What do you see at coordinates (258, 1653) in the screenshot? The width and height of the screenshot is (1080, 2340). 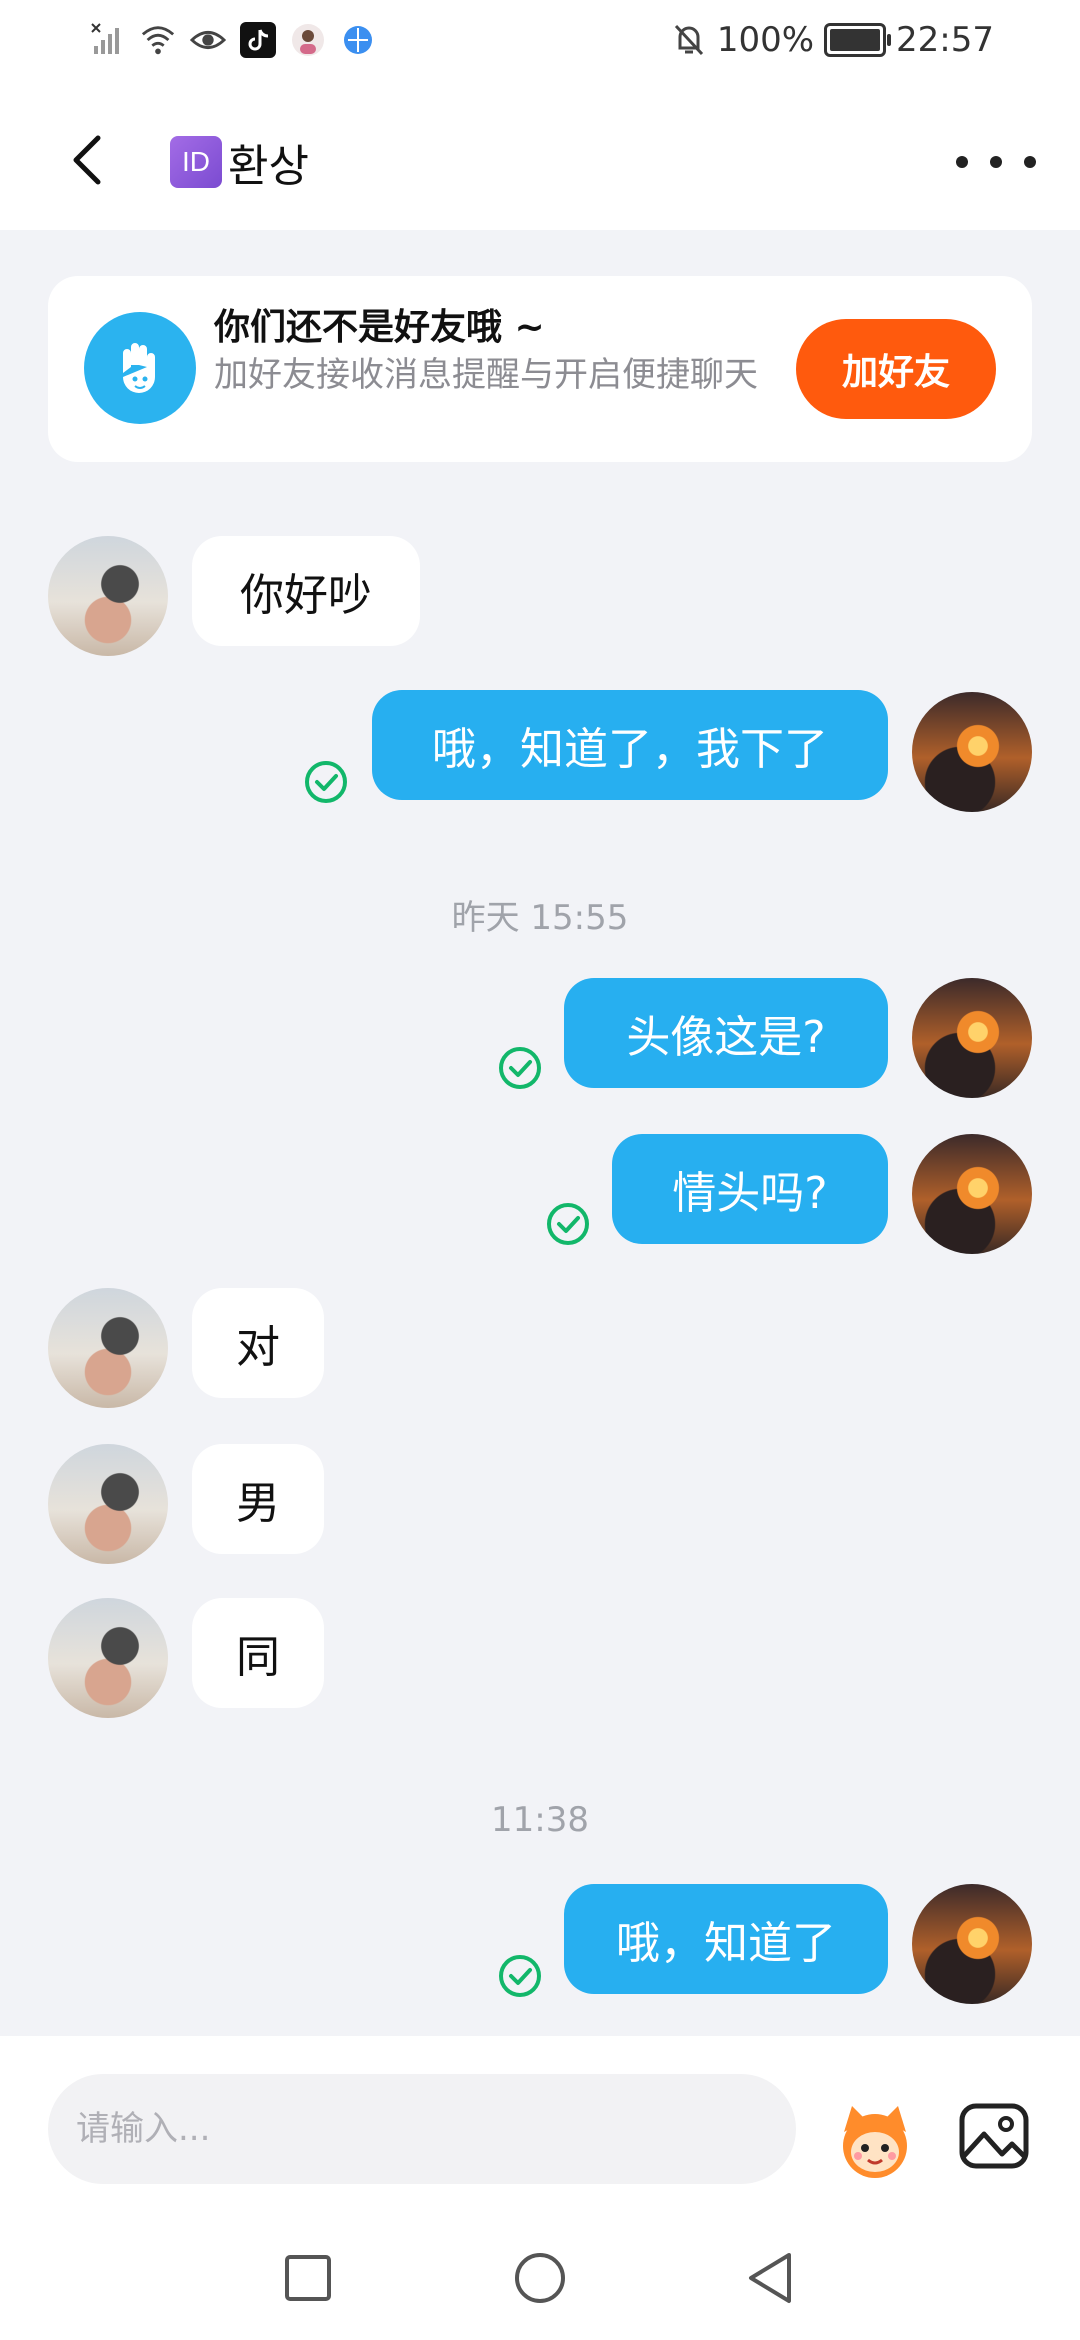 I see `message-bubble-received: 同` at bounding box center [258, 1653].